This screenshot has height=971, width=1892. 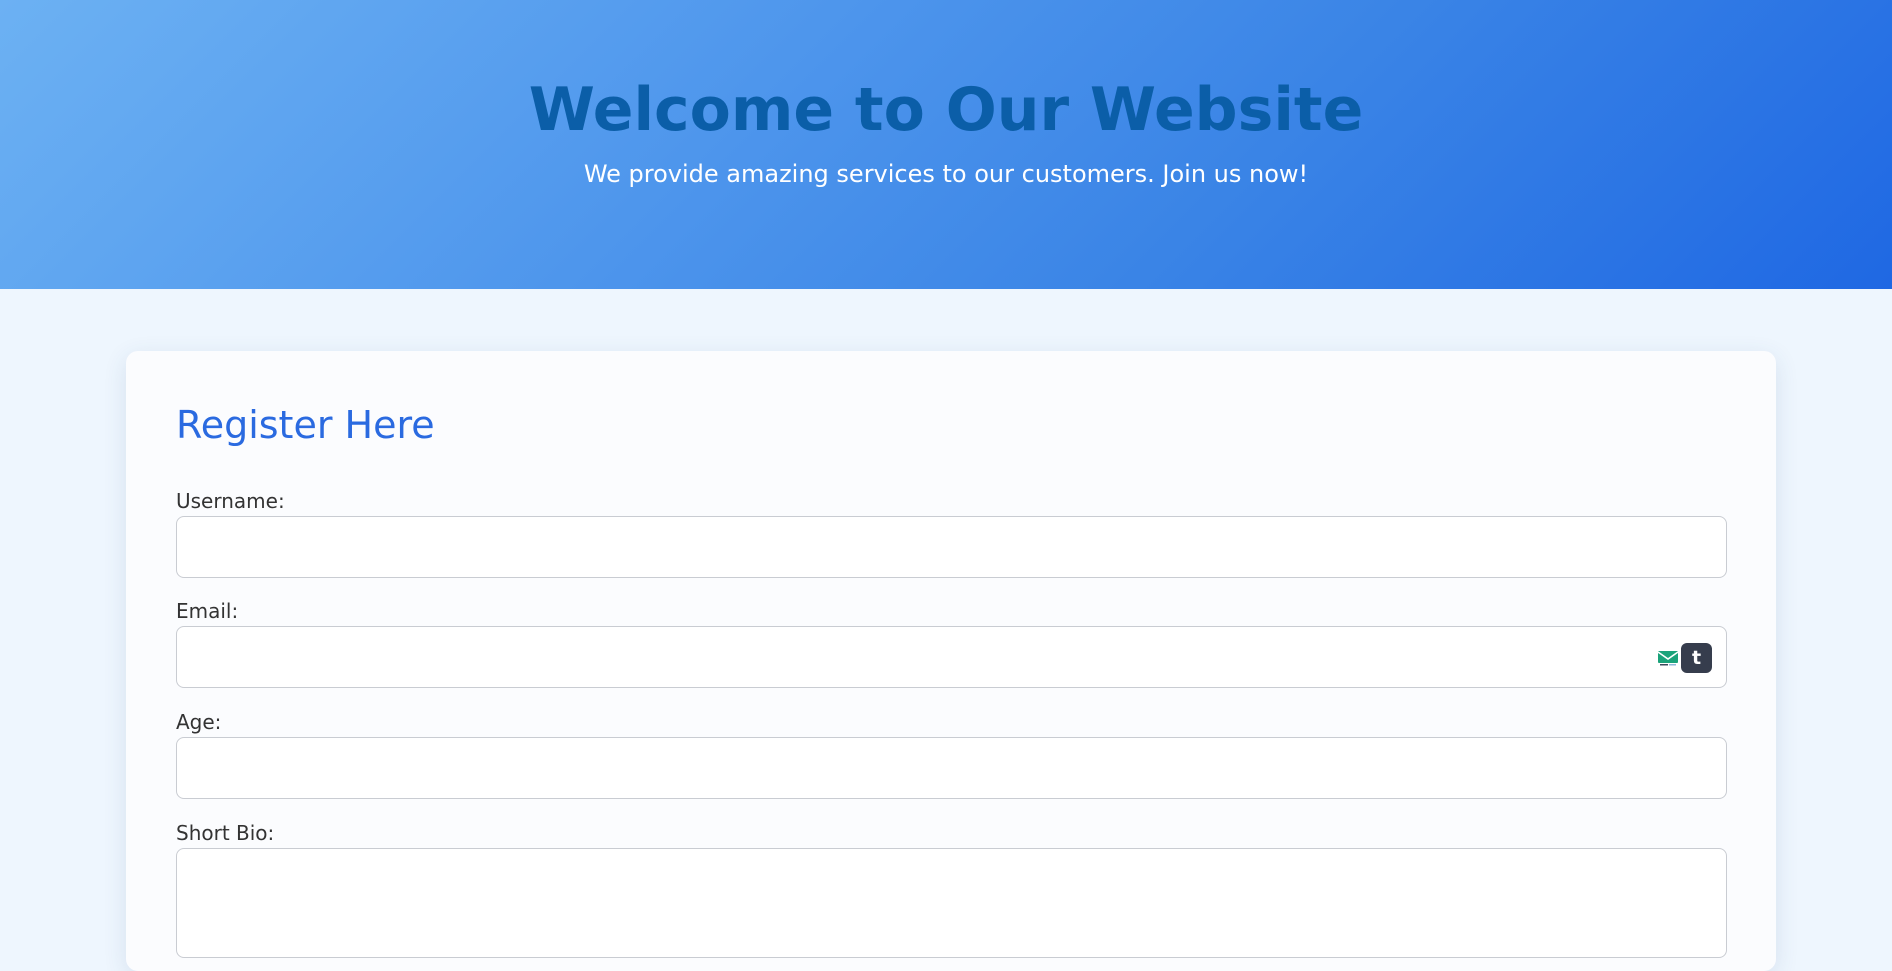 What do you see at coordinates (951, 768) in the screenshot?
I see `age-input` at bounding box center [951, 768].